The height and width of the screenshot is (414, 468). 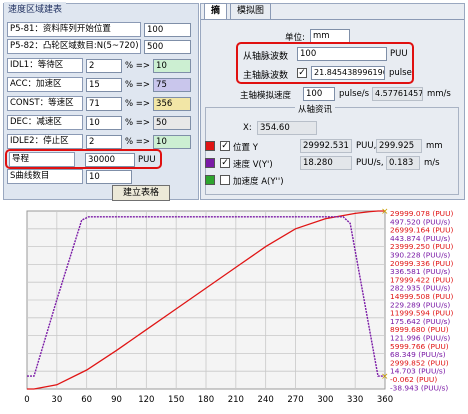 I want to click on right-axis-label: -38.943 (PUU/s), so click(x=419, y=387).